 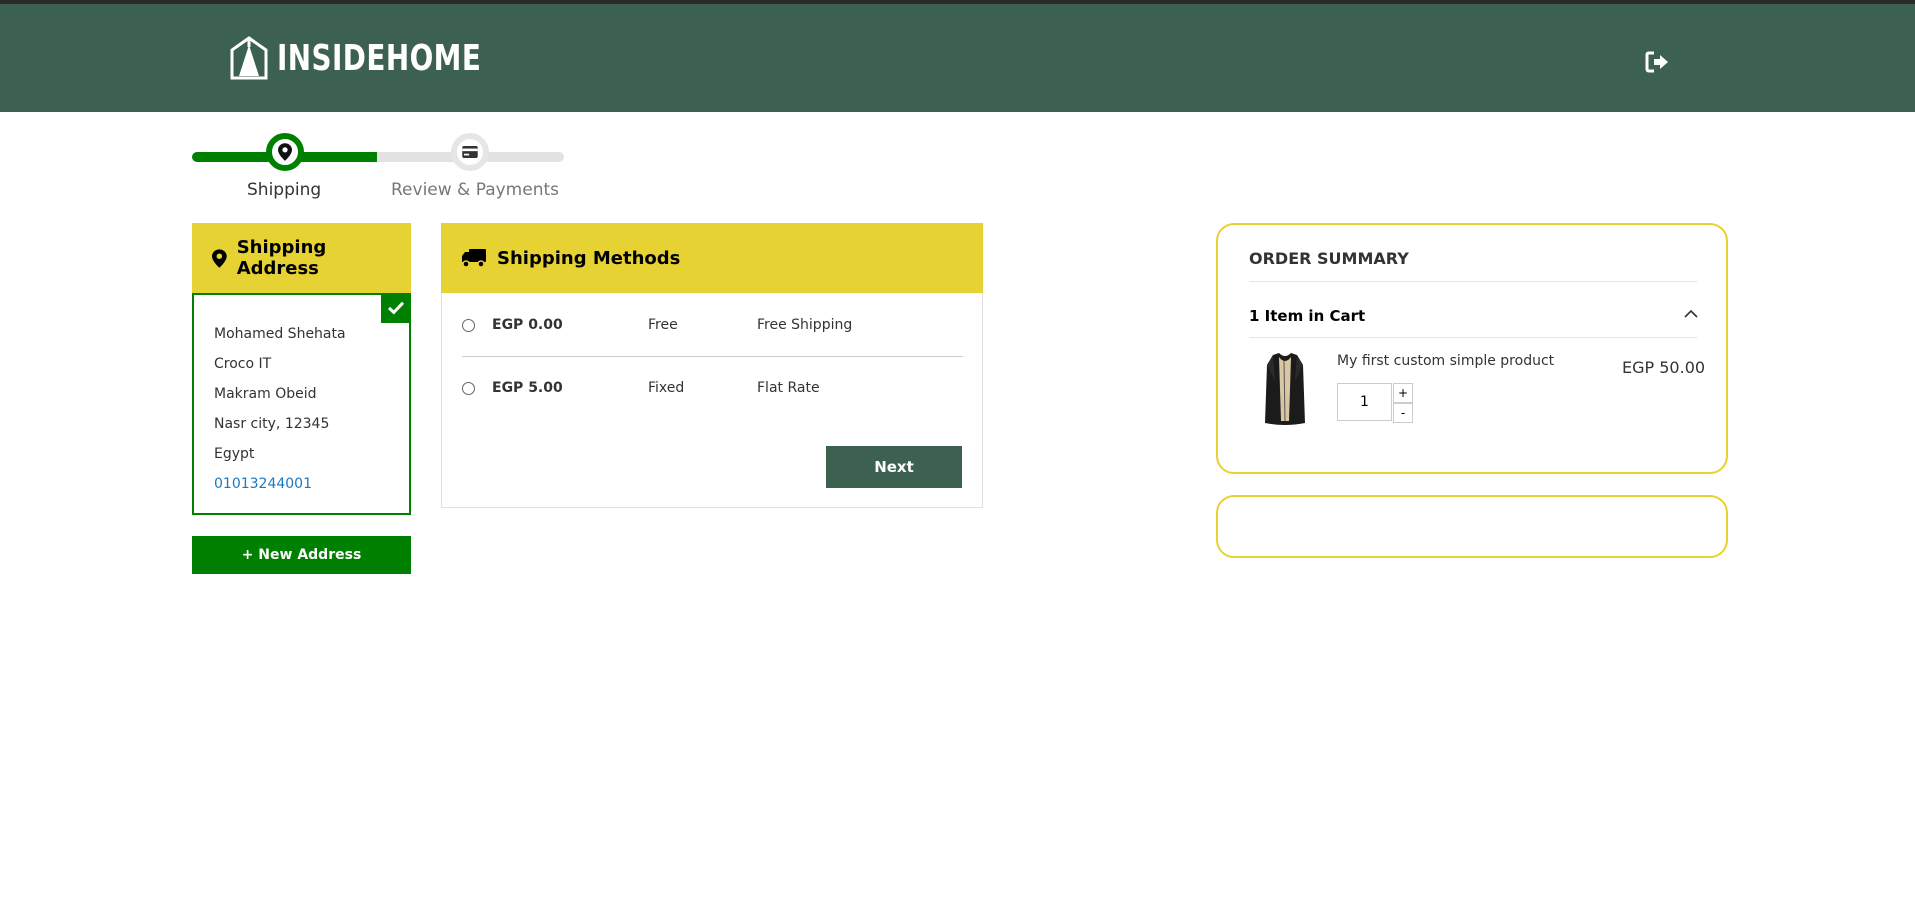 I want to click on chevron-up-icon, so click(x=1691, y=314).